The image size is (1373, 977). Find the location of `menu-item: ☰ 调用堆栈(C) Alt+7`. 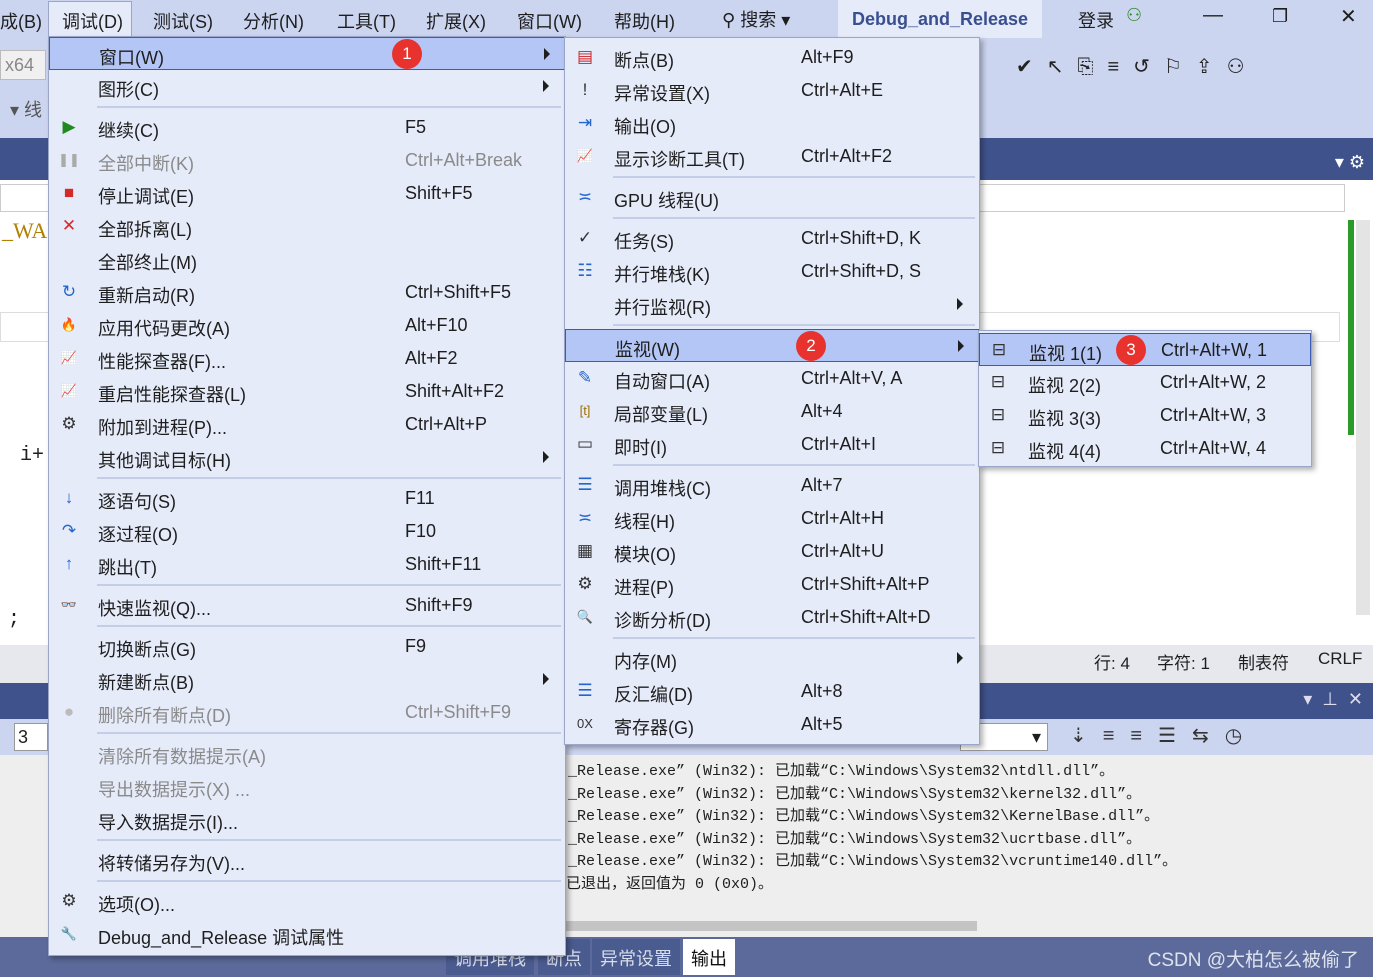

menu-item: ☰ 调用堆栈(C) Alt+7 is located at coordinates (772, 485).